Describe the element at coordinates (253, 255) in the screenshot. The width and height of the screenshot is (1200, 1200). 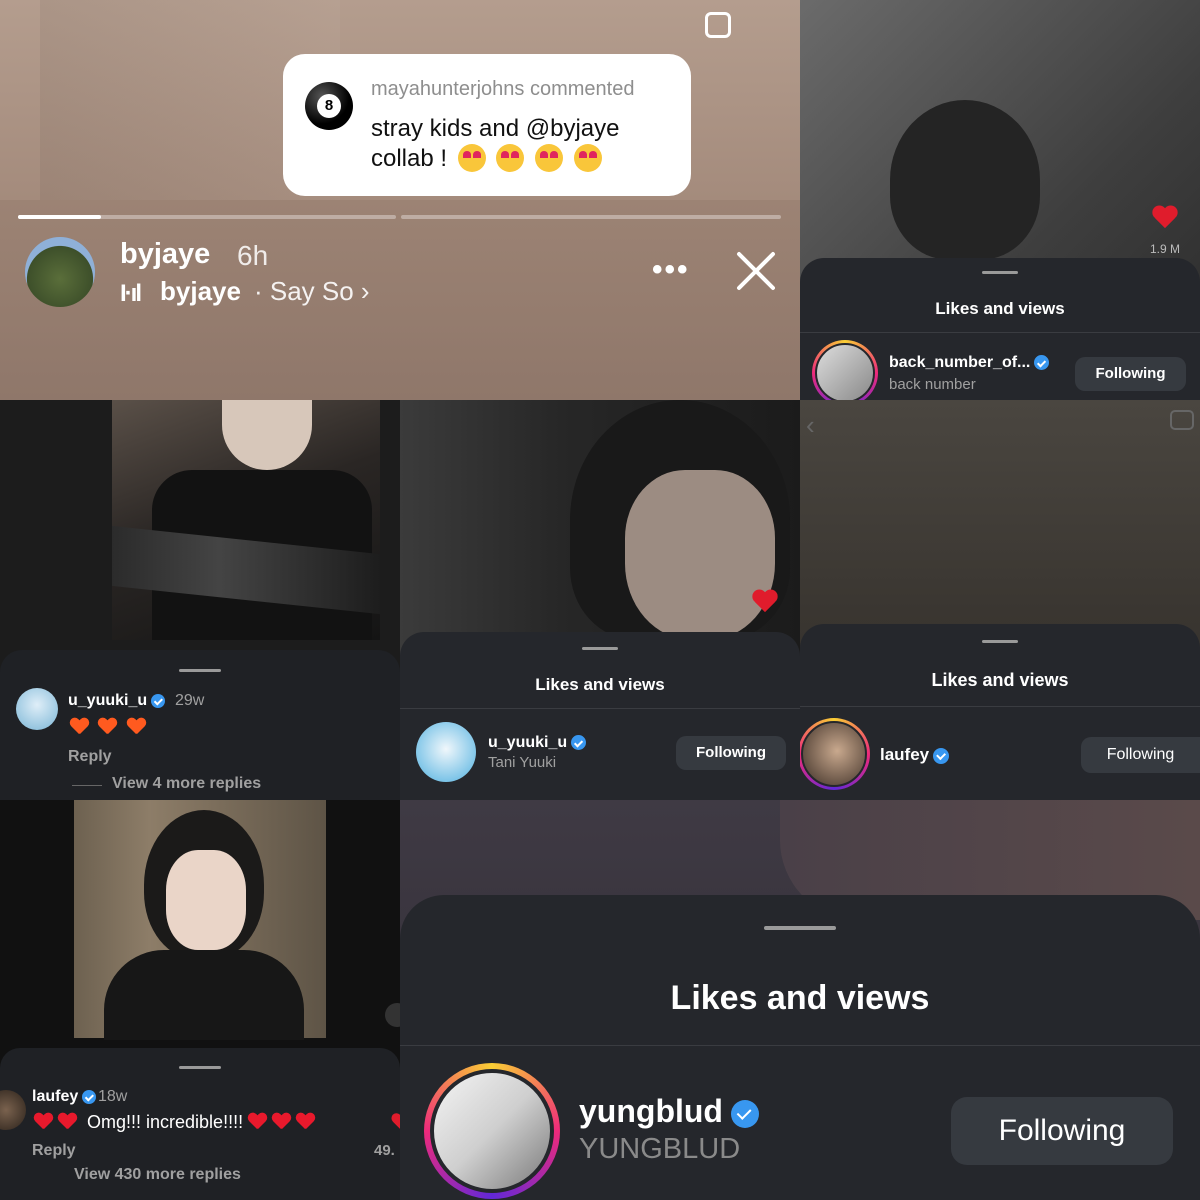
I see `story-time: 6h` at that location.